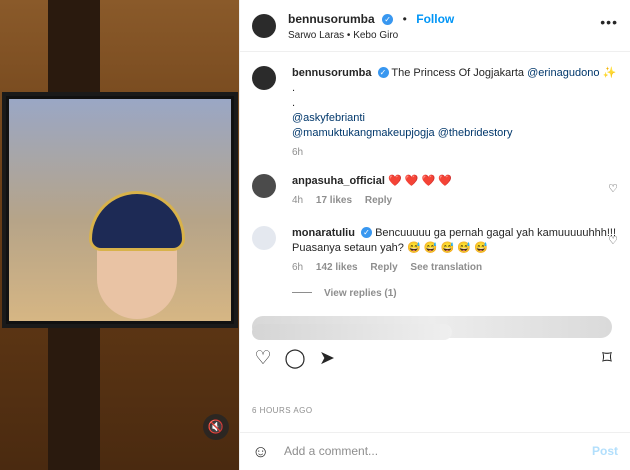 The height and width of the screenshot is (470, 630). What do you see at coordinates (455, 200) in the screenshot?
I see `comment-meta: 4h 17 likes Reply` at bounding box center [455, 200].